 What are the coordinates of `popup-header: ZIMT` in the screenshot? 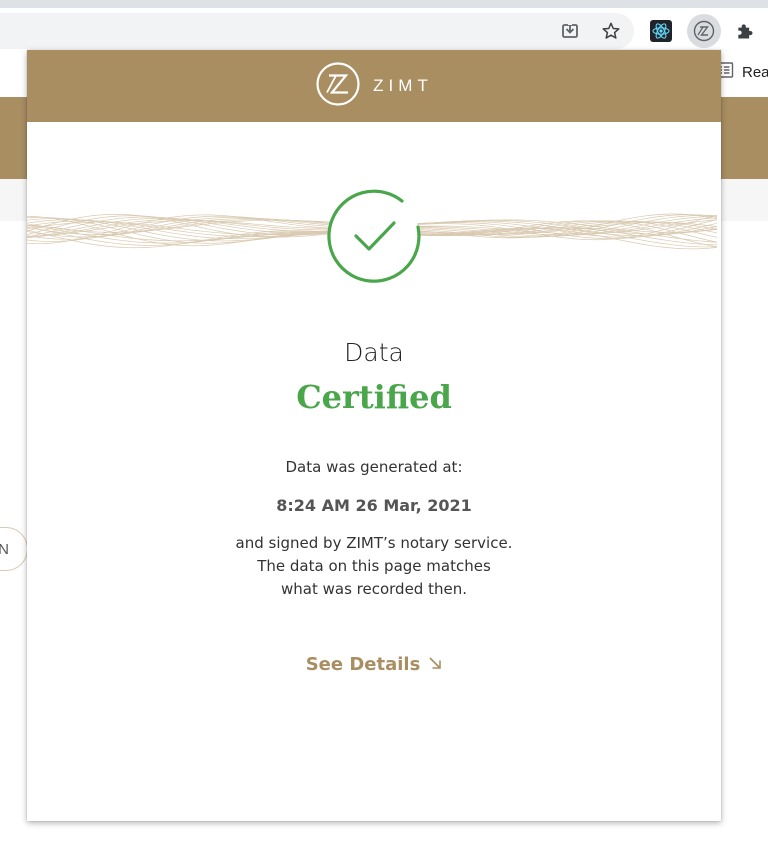 It's located at (374, 86).